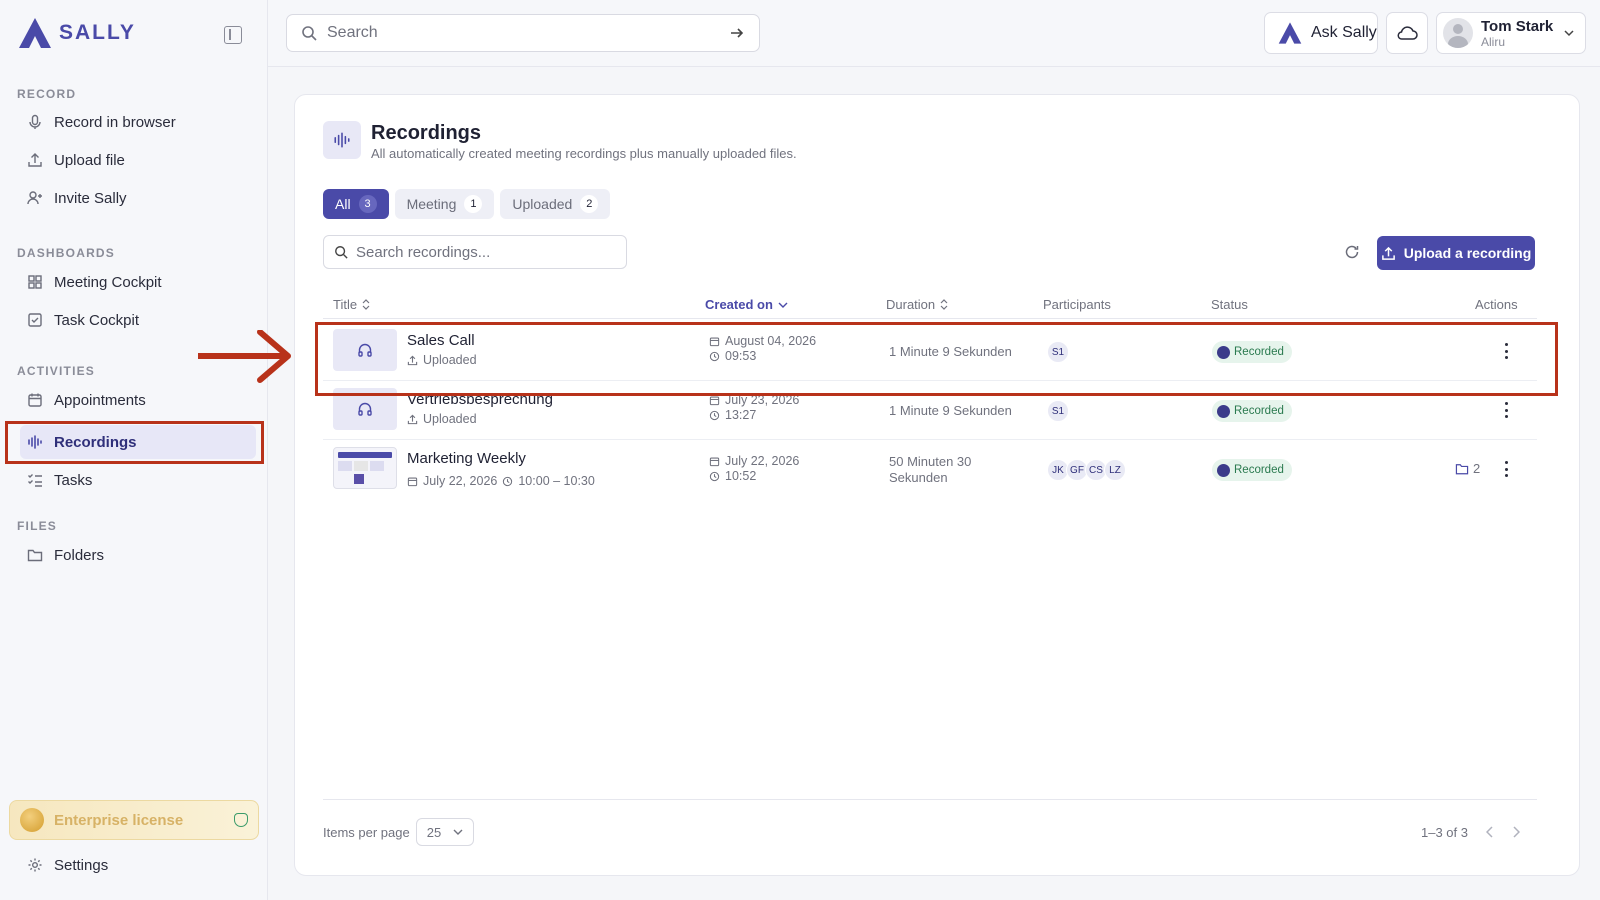 This screenshot has height=900, width=1600. What do you see at coordinates (589, 204) in the screenshot?
I see `filter-count: 2` at bounding box center [589, 204].